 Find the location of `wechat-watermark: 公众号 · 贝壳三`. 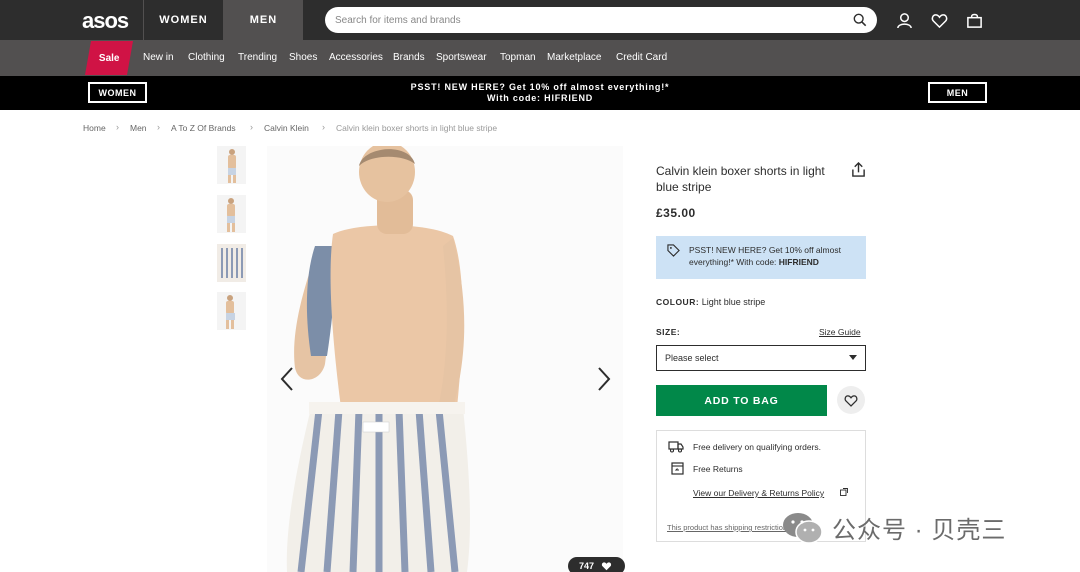

wechat-watermark: 公众号 · 贝壳三 is located at coordinates (894, 527).